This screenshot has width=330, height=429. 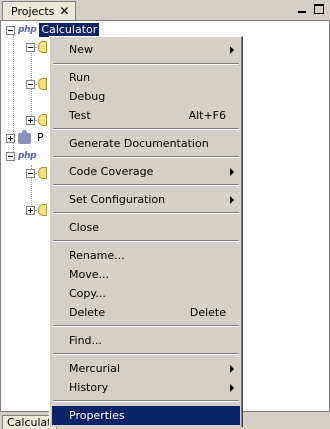 I want to click on tree-node-label: Calculator, so click(x=69, y=30).